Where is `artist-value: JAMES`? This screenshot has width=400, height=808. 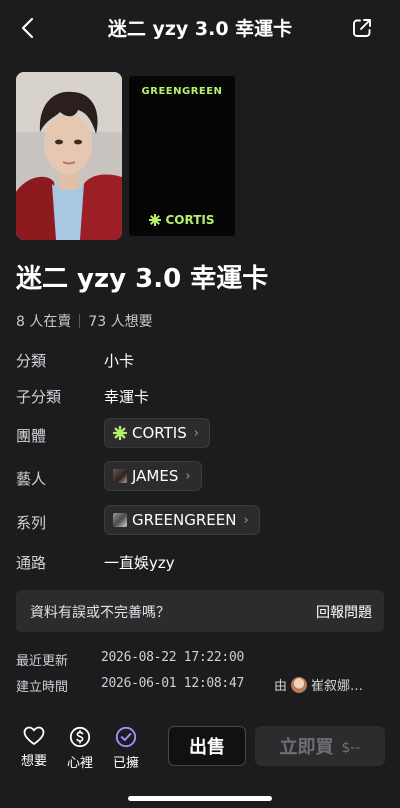 artist-value: JAMES is located at coordinates (155, 476).